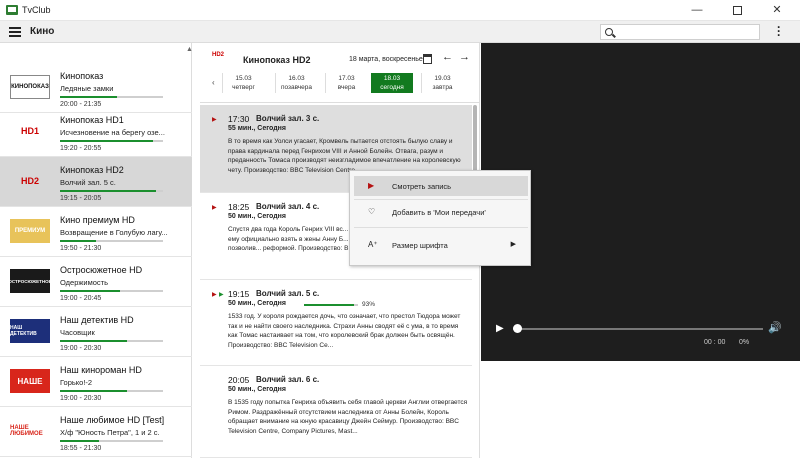 The height and width of the screenshot is (458, 800). Describe the element at coordinates (81, 448) in the screenshot. I see `channel-time: 18:55 - 21:30` at that location.